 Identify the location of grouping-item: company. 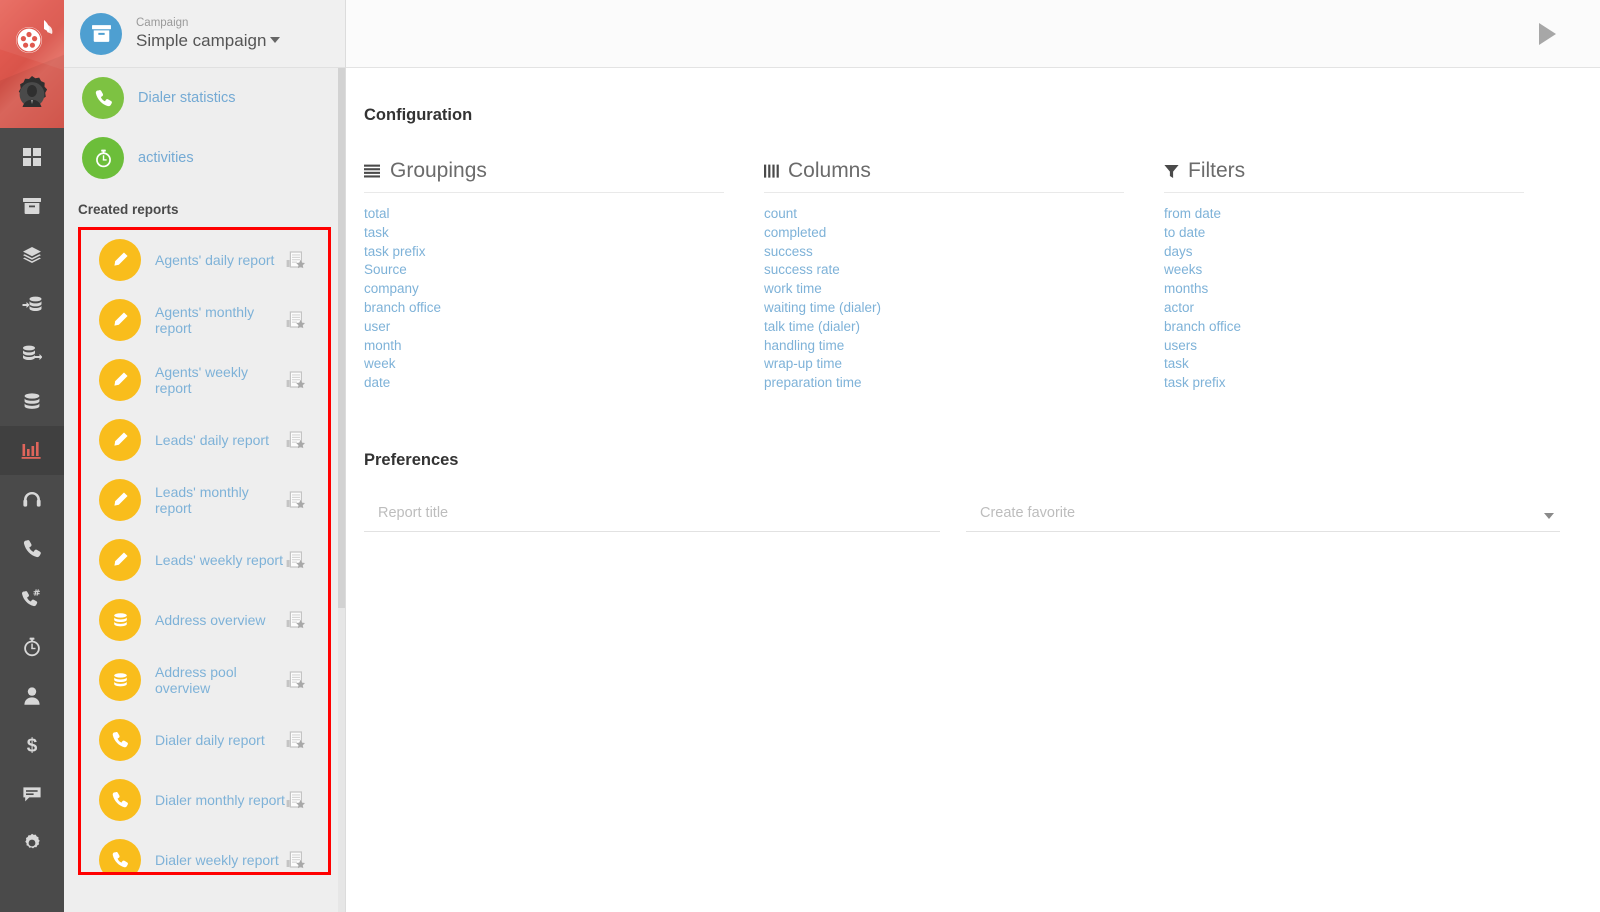
(548, 289).